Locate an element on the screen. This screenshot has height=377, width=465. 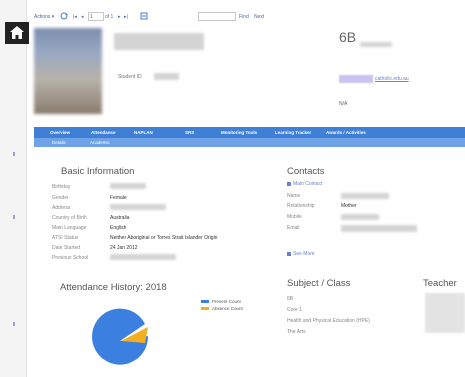
contact-name-redacted is located at coordinates (365, 196).